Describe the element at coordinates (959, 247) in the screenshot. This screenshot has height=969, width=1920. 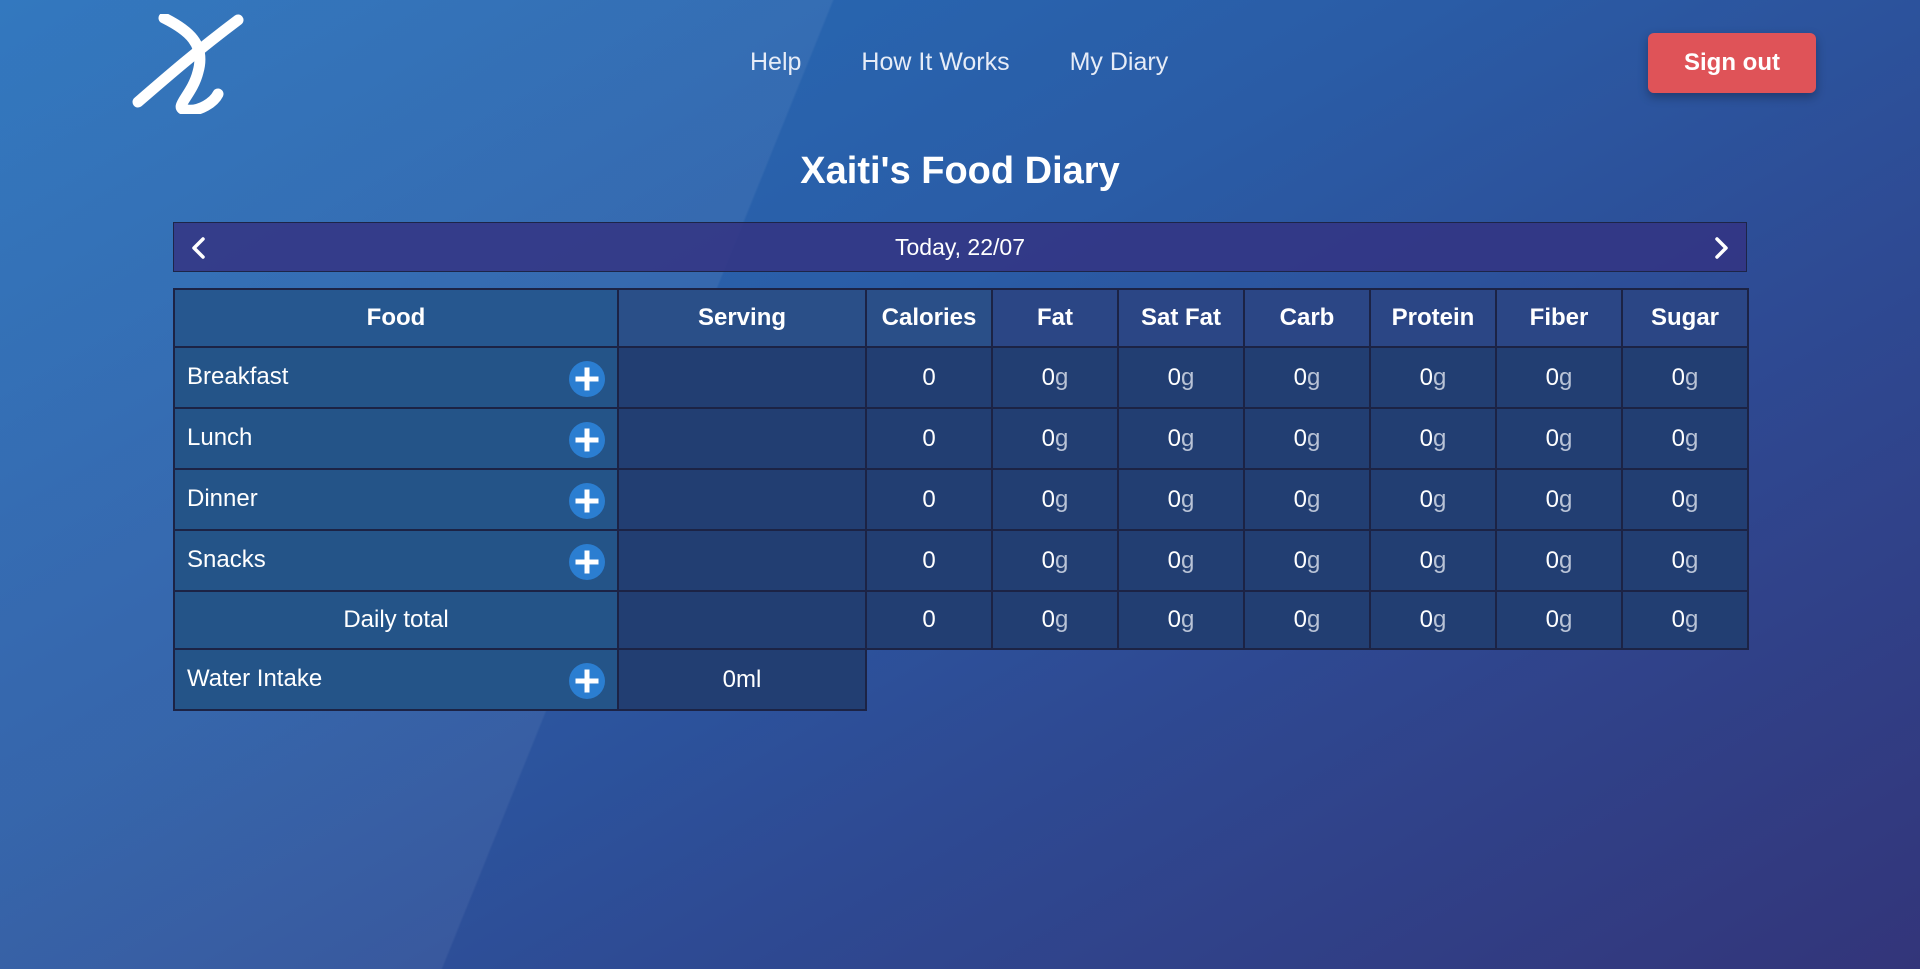
I see `date-label: Today, 22/07` at that location.